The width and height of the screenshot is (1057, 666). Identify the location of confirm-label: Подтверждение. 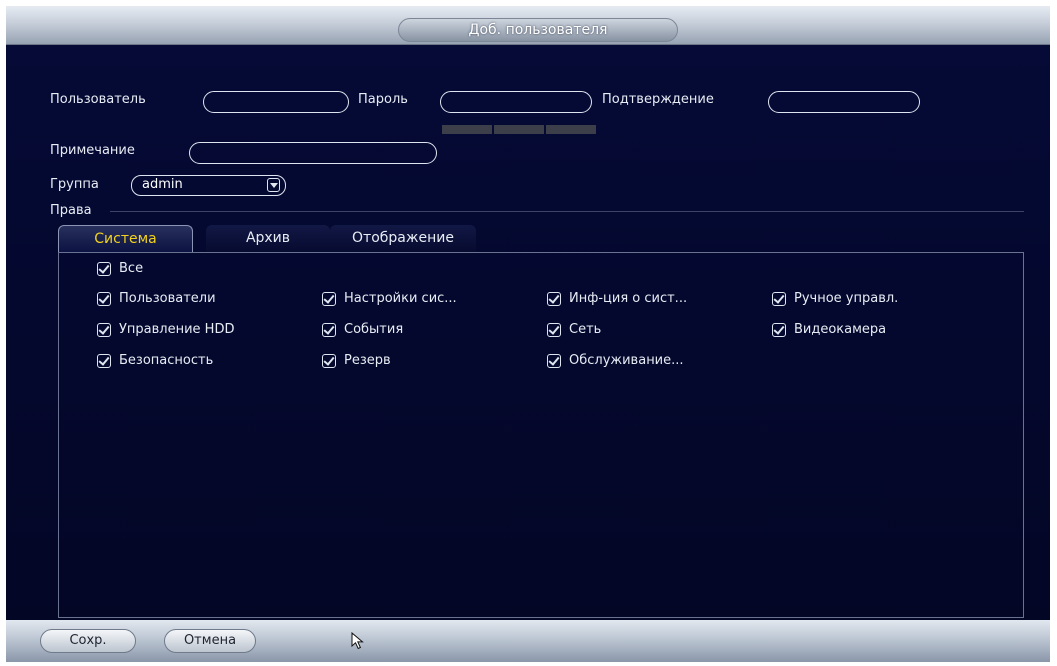
(658, 99).